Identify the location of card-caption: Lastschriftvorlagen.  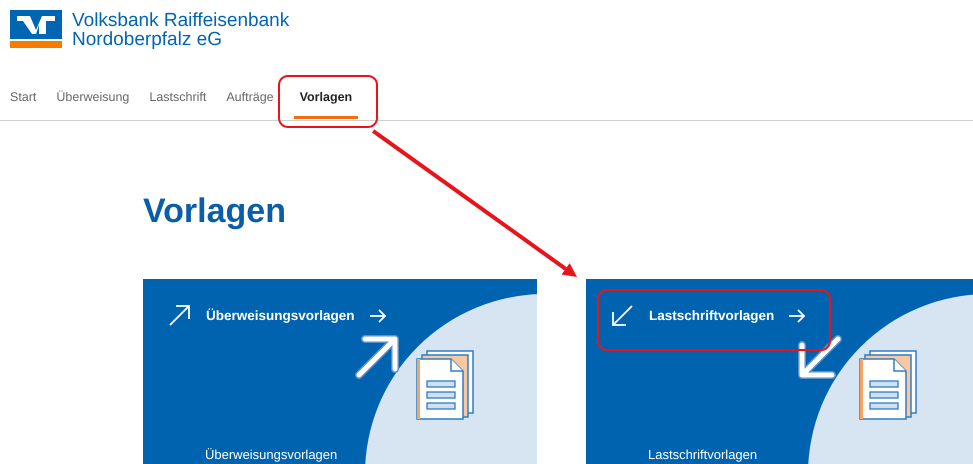
(703, 454).